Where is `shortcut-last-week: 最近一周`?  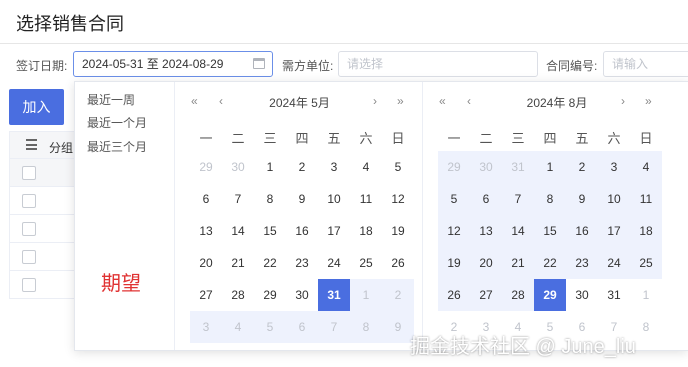
shortcut-last-week: 最近一周 is located at coordinates (111, 99).